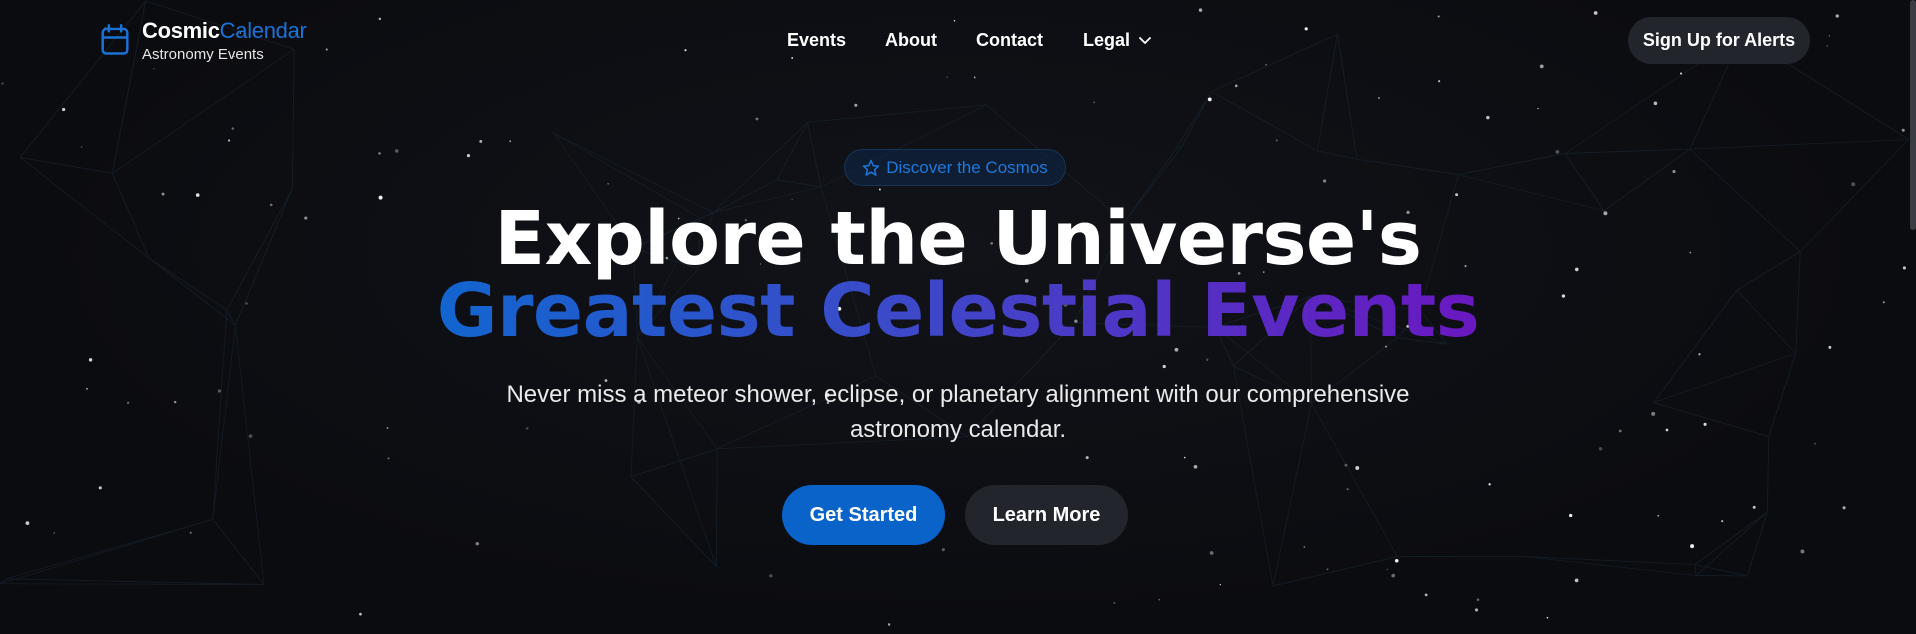 The width and height of the screenshot is (1916, 634). Describe the element at coordinates (958, 311) in the screenshot. I see `hero-title-gradient: Greatest Celestial Events` at that location.